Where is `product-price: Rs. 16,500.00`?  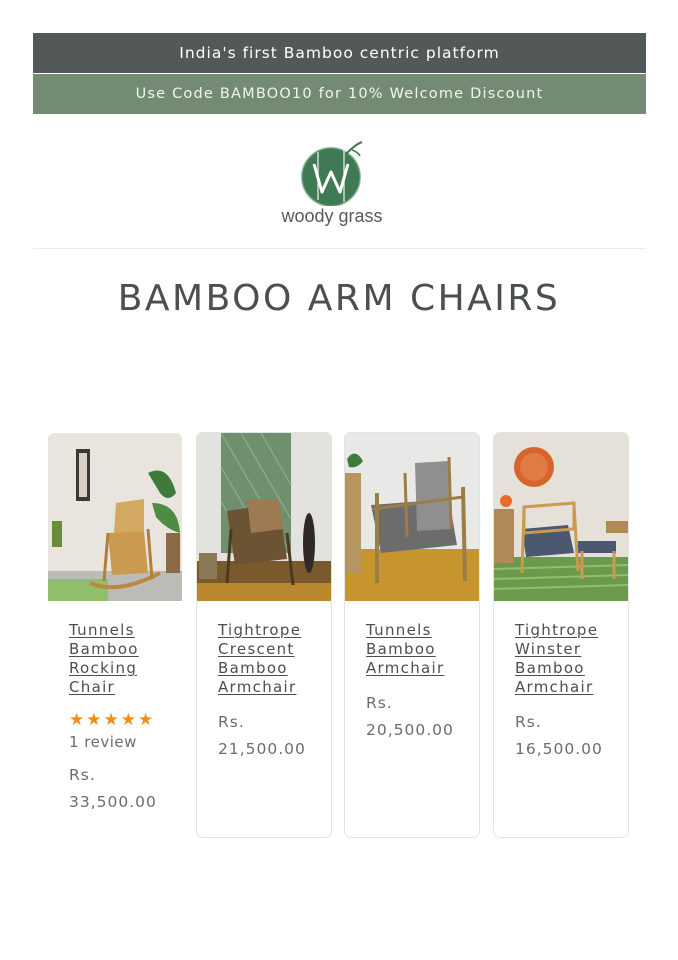 product-price: Rs. 16,500.00 is located at coordinates (559, 735).